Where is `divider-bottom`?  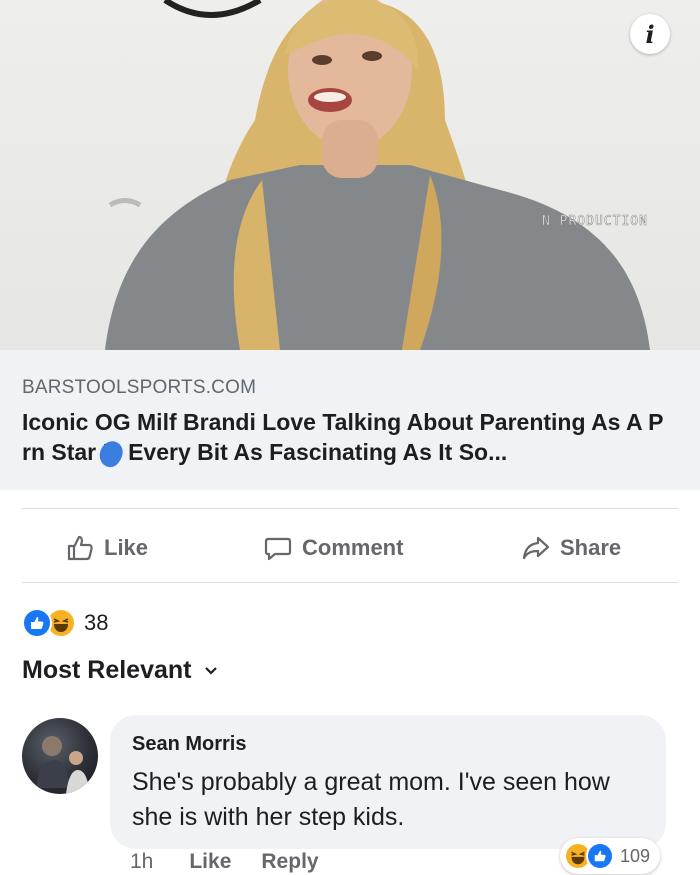 divider-bottom is located at coordinates (350, 582).